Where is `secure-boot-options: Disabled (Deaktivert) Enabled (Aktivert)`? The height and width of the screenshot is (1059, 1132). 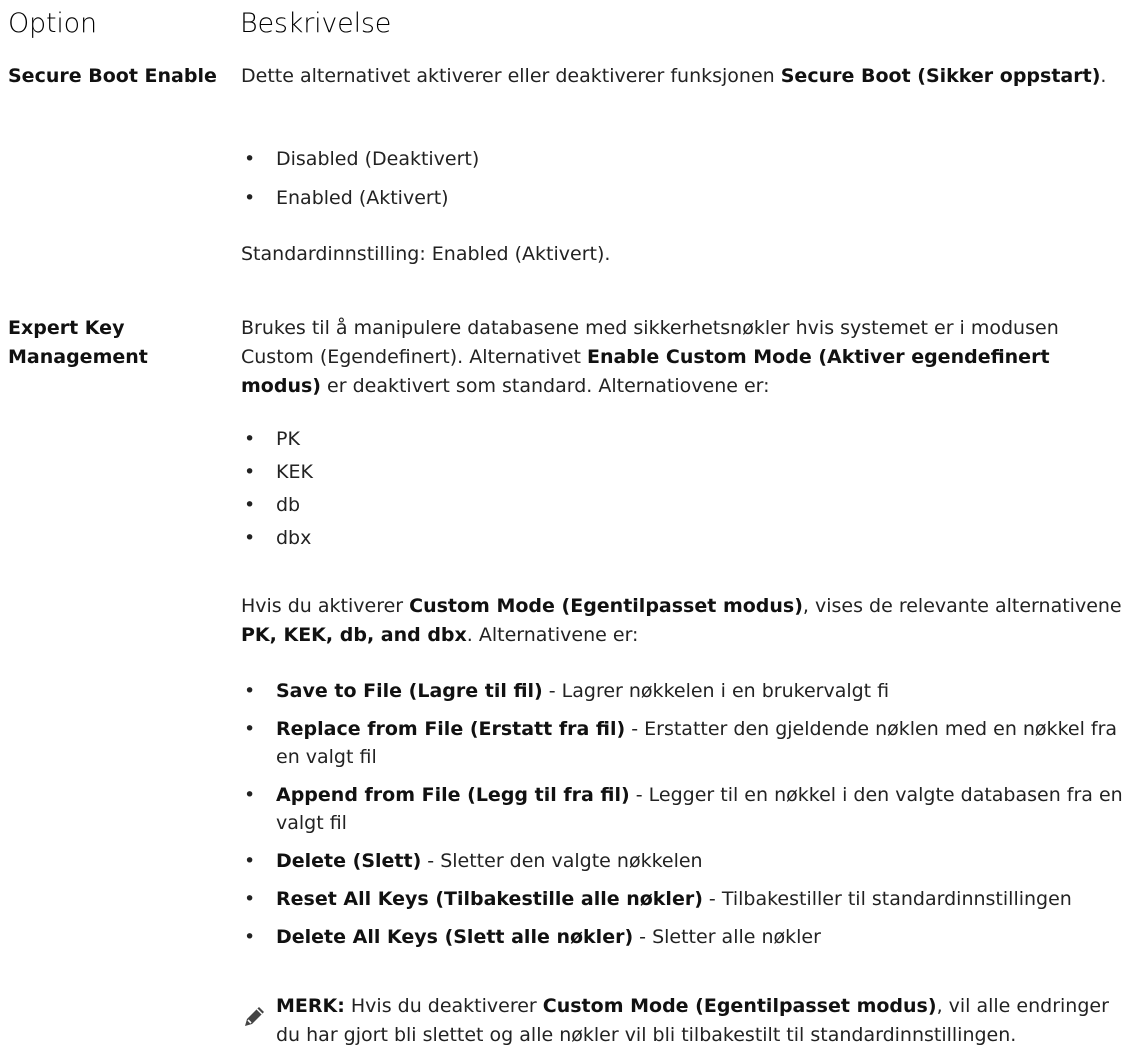 secure-boot-options: Disabled (Deaktivert) Enabled (Aktivert) is located at coordinates (683, 184).